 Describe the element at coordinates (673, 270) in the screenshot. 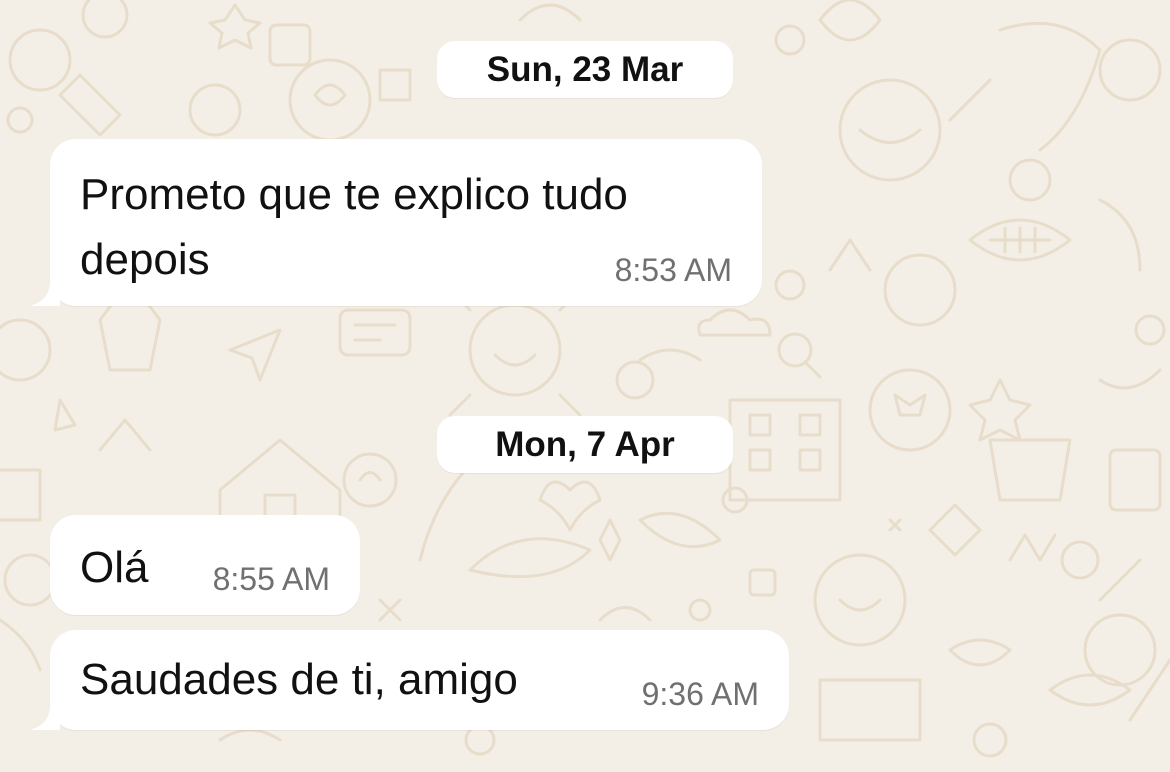

I see `message-timestamp: 8:53 AM` at that location.